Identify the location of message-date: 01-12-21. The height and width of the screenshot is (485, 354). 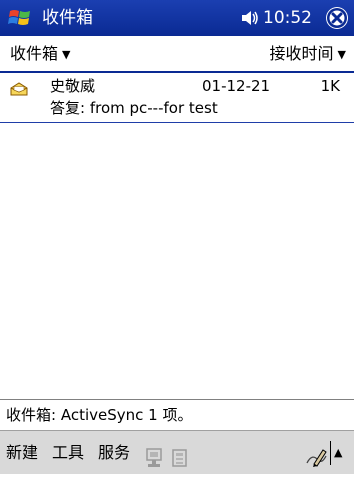
(236, 86).